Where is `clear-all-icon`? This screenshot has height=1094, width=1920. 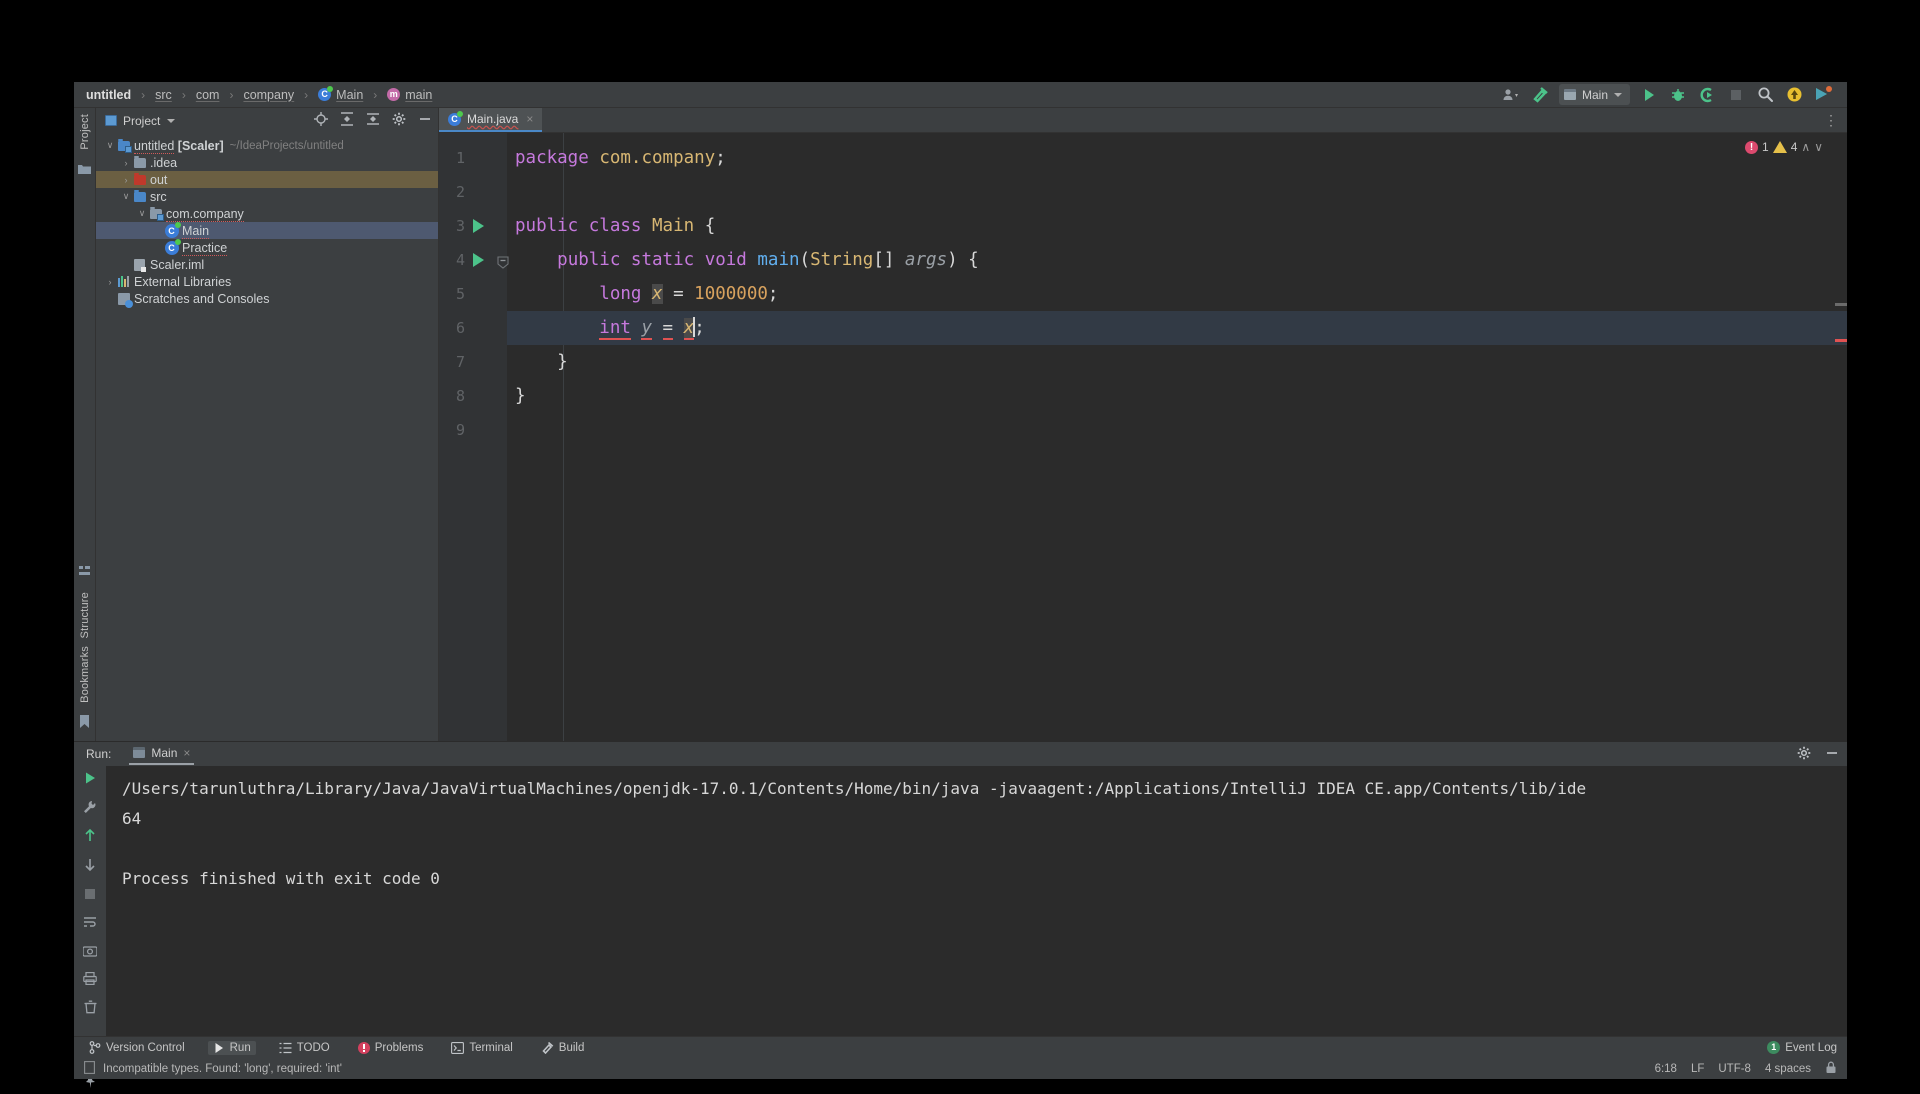
clear-all-icon is located at coordinates (90, 1009).